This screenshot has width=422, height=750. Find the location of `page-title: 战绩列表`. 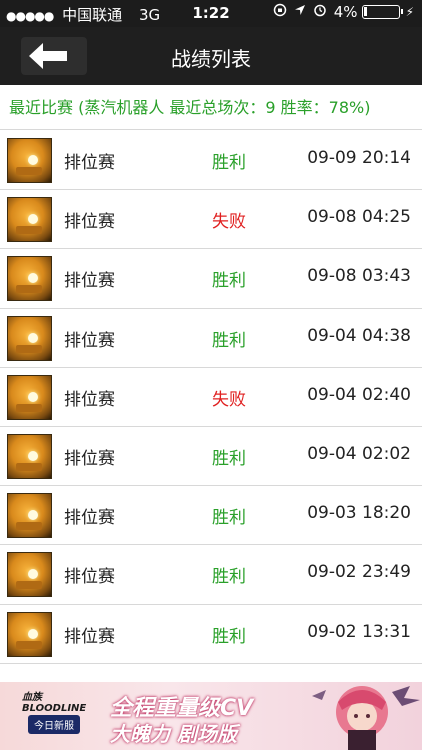

page-title: 战绩列表 is located at coordinates (211, 59).